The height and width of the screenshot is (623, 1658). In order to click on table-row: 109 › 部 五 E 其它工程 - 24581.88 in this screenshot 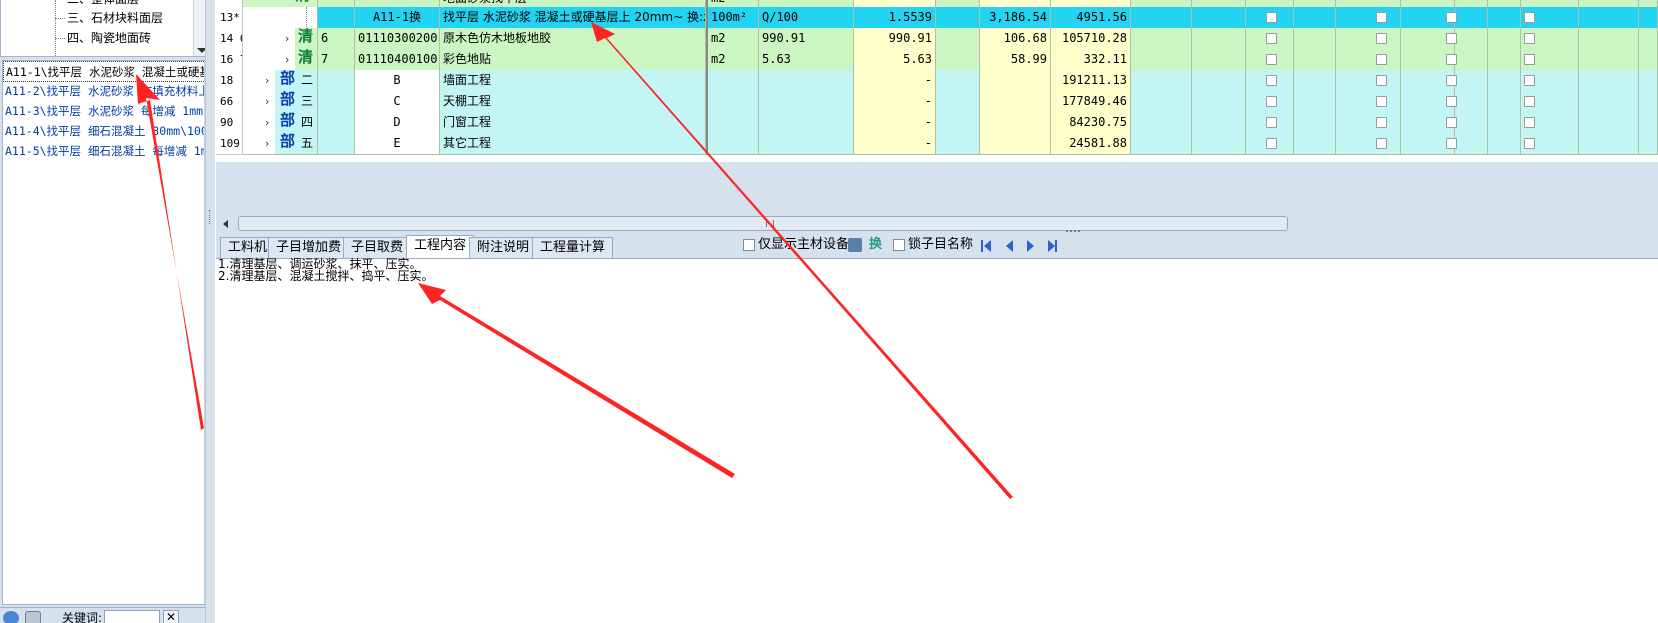, I will do `click(937, 144)`.